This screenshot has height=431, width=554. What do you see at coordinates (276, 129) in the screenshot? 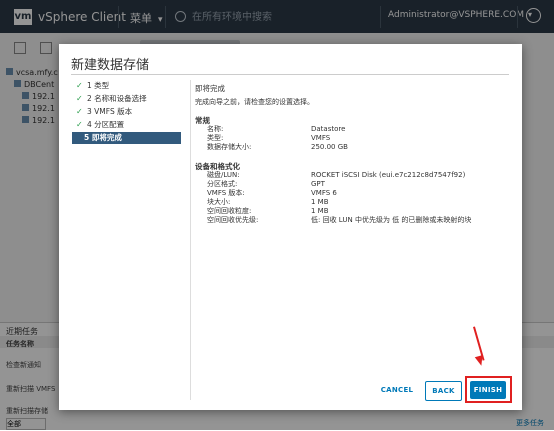
I see `summary-row: 名称: Datastore` at bounding box center [276, 129].